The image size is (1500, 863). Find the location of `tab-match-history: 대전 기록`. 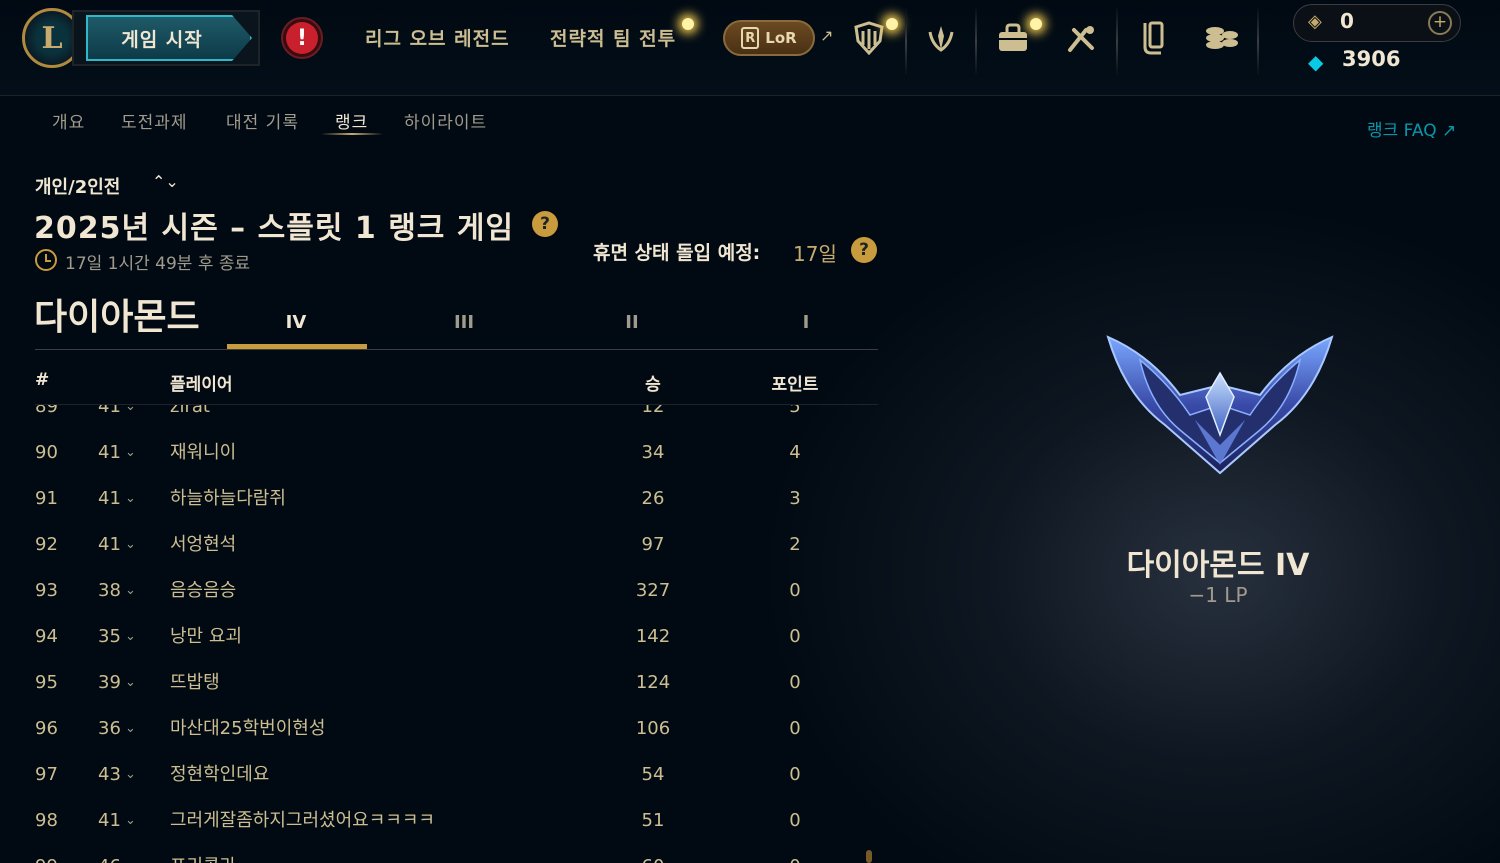

tab-match-history: 대전 기록 is located at coordinates (262, 120).